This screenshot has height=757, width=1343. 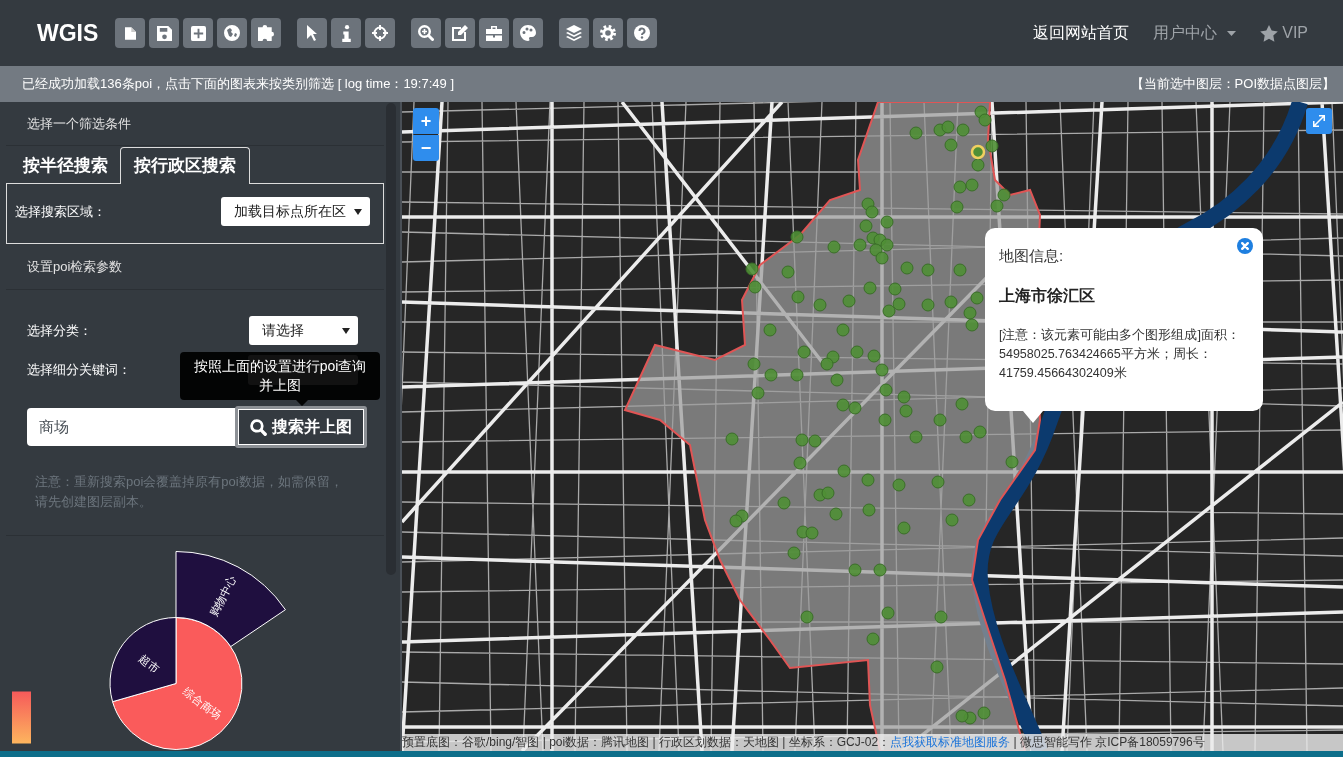 I want to click on search-field: 商场, so click(x=132, y=427).